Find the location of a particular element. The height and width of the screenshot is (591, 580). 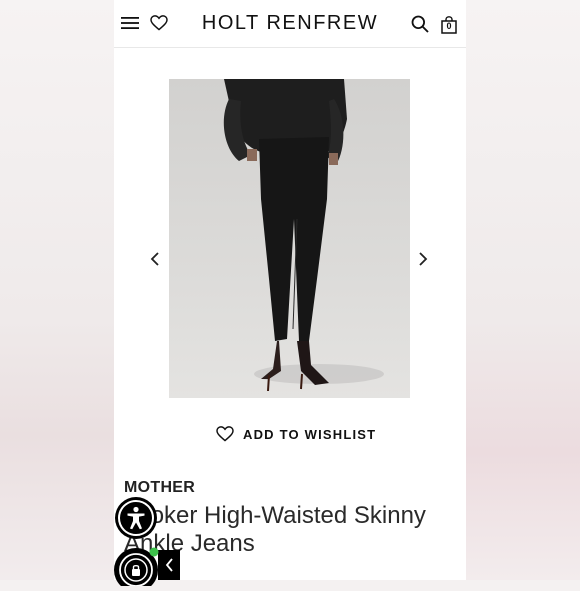

security-widget is located at coordinates (147, 568).